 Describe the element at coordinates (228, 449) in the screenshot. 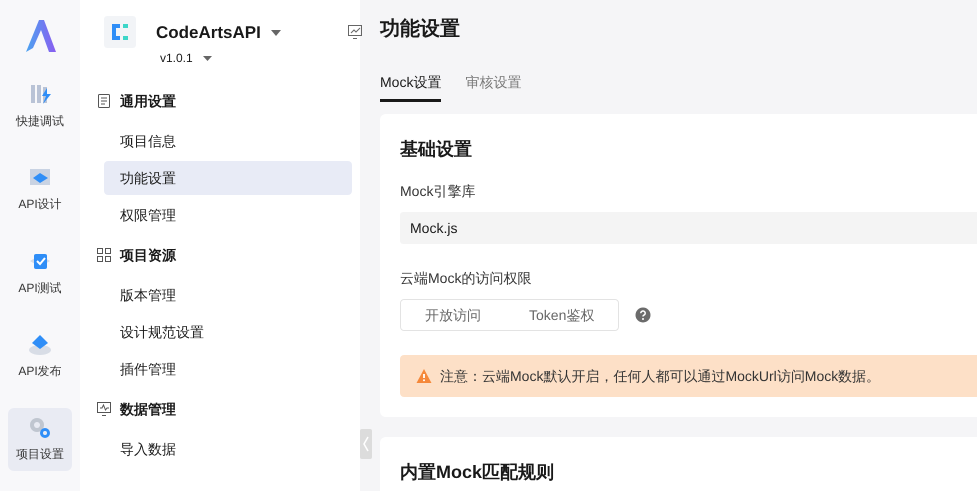

I see `sidebar-item: 导入数据` at that location.